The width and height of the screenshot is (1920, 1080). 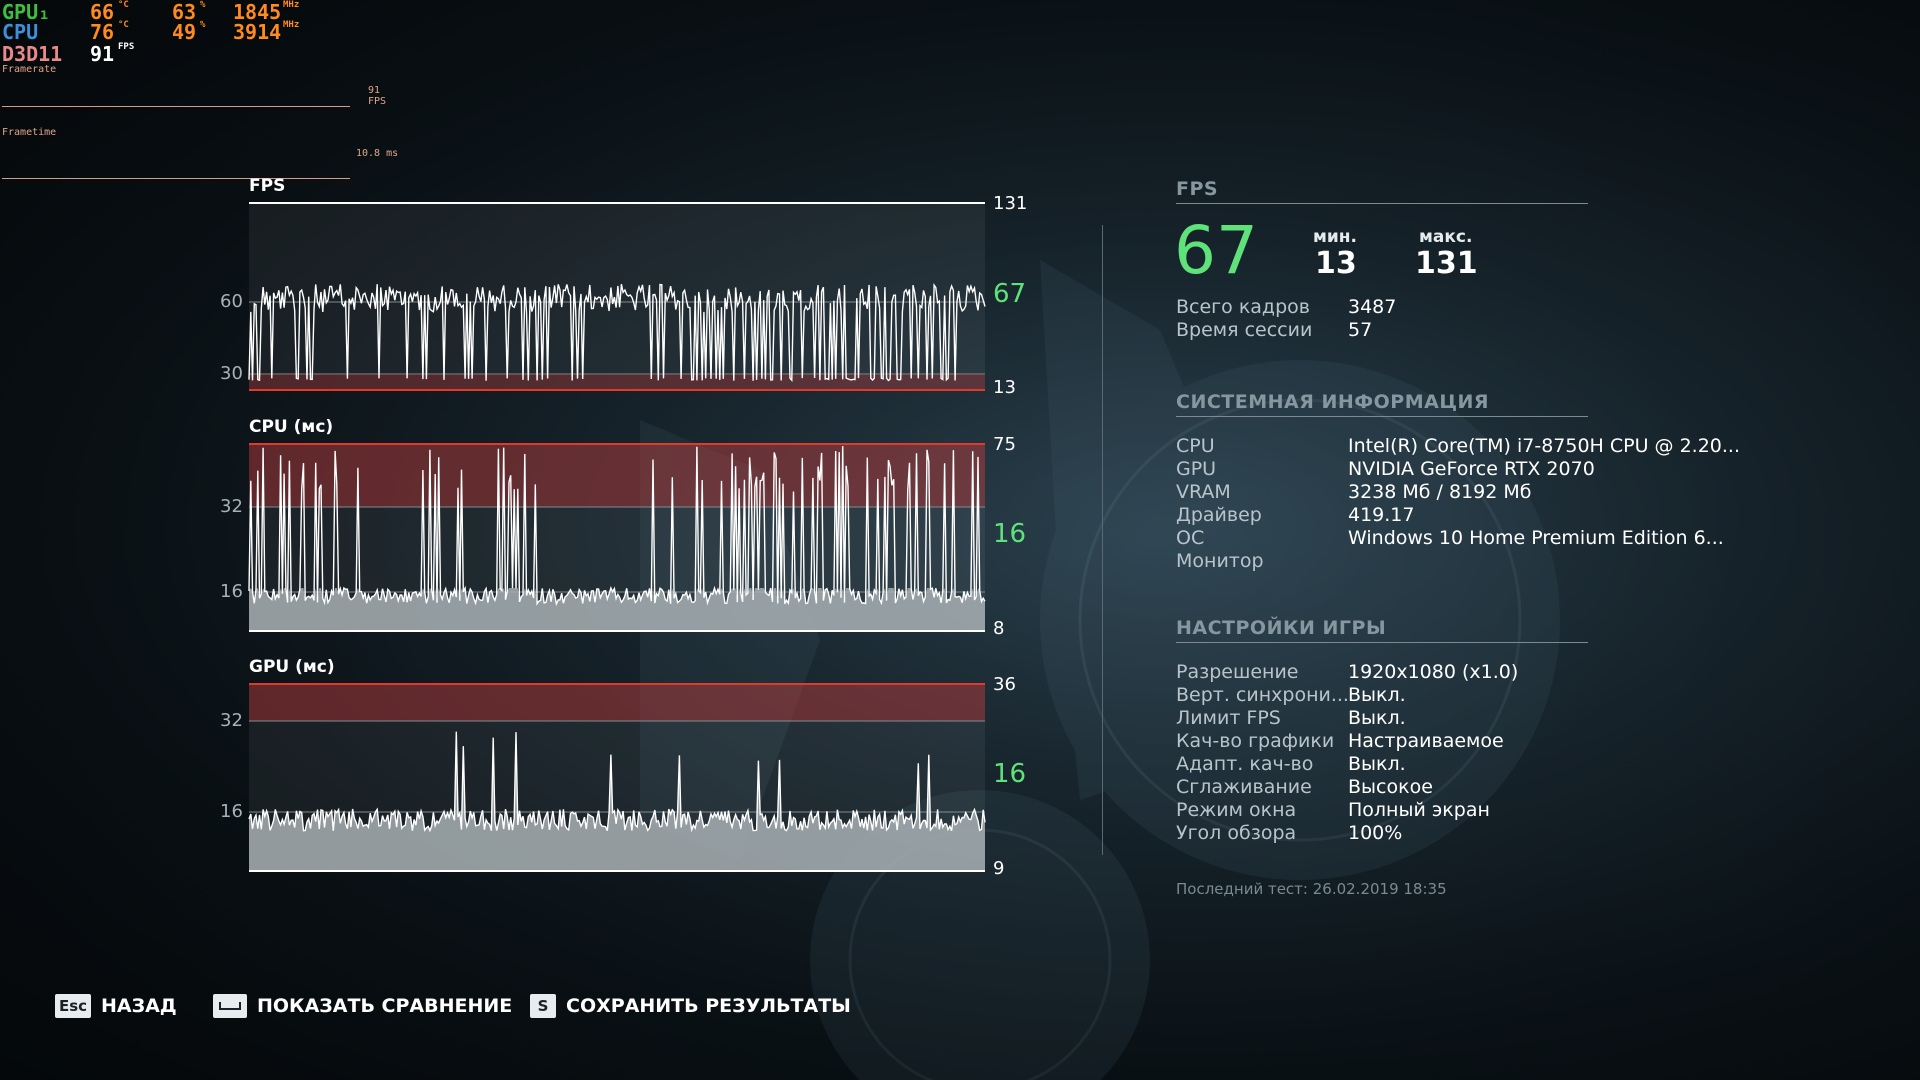 What do you see at coordinates (1010, 203) in the screenshot?
I see `fps-max-label: 131` at bounding box center [1010, 203].